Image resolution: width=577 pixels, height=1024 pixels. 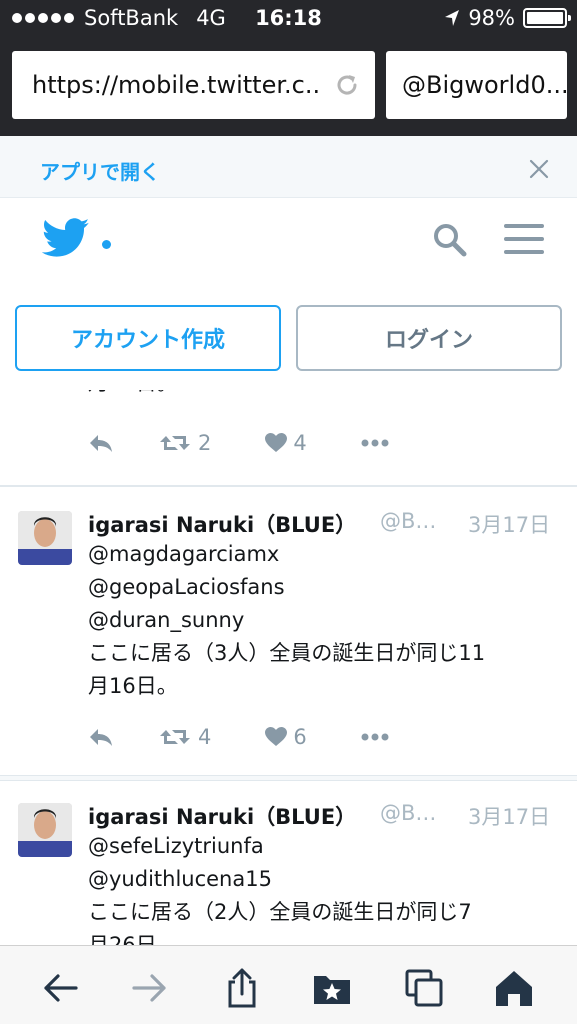 What do you see at coordinates (66, 238) in the screenshot?
I see `twitter-bird-icon` at bounding box center [66, 238].